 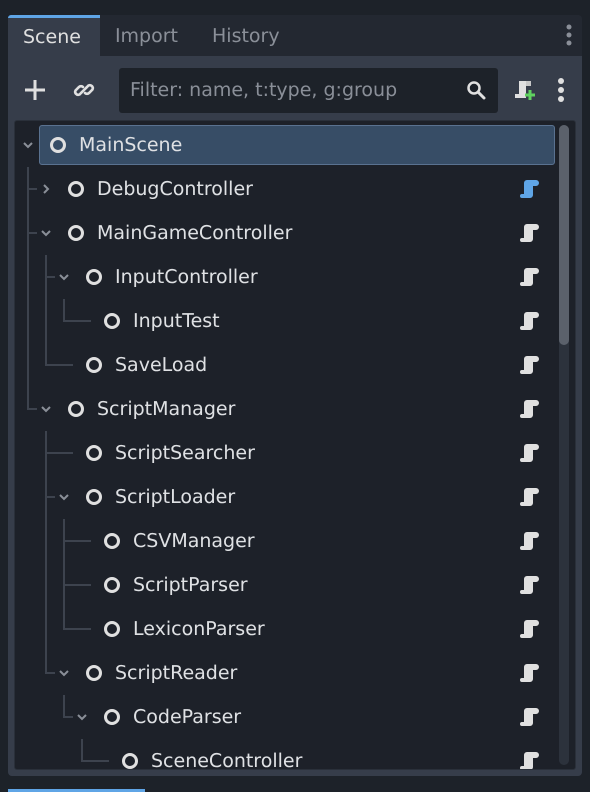 What do you see at coordinates (306, 409) in the screenshot?
I see `tree-item: ScriptManager` at bounding box center [306, 409].